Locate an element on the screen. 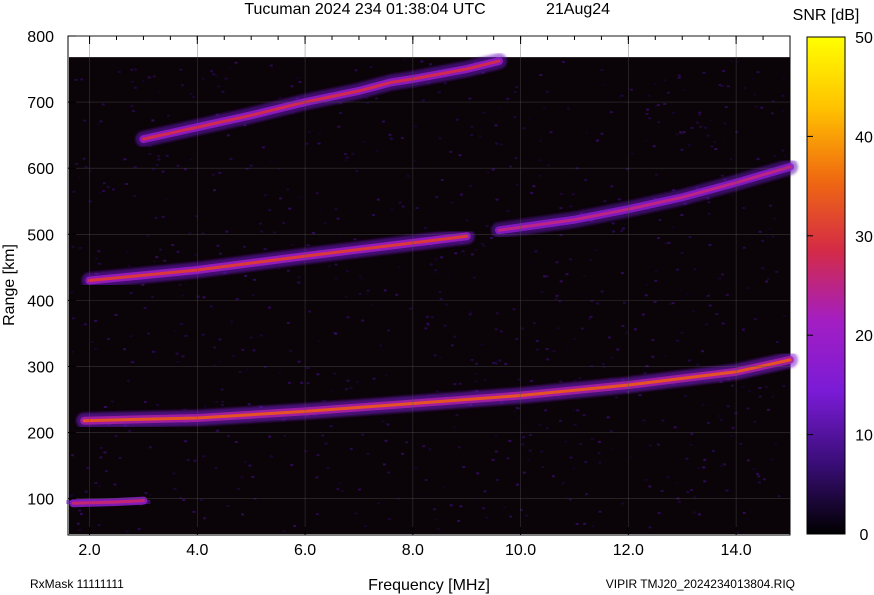  colorbar-tick-label: 30 is located at coordinates (864, 237).